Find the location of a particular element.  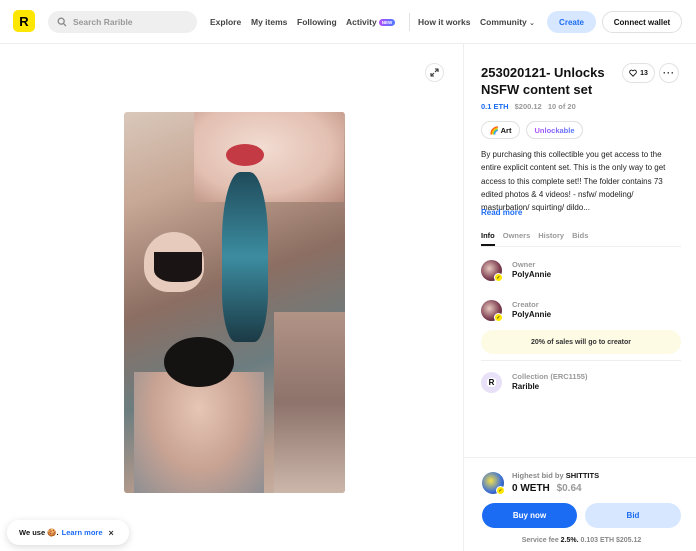

nav-how-it-works: How it works is located at coordinates (444, 22).